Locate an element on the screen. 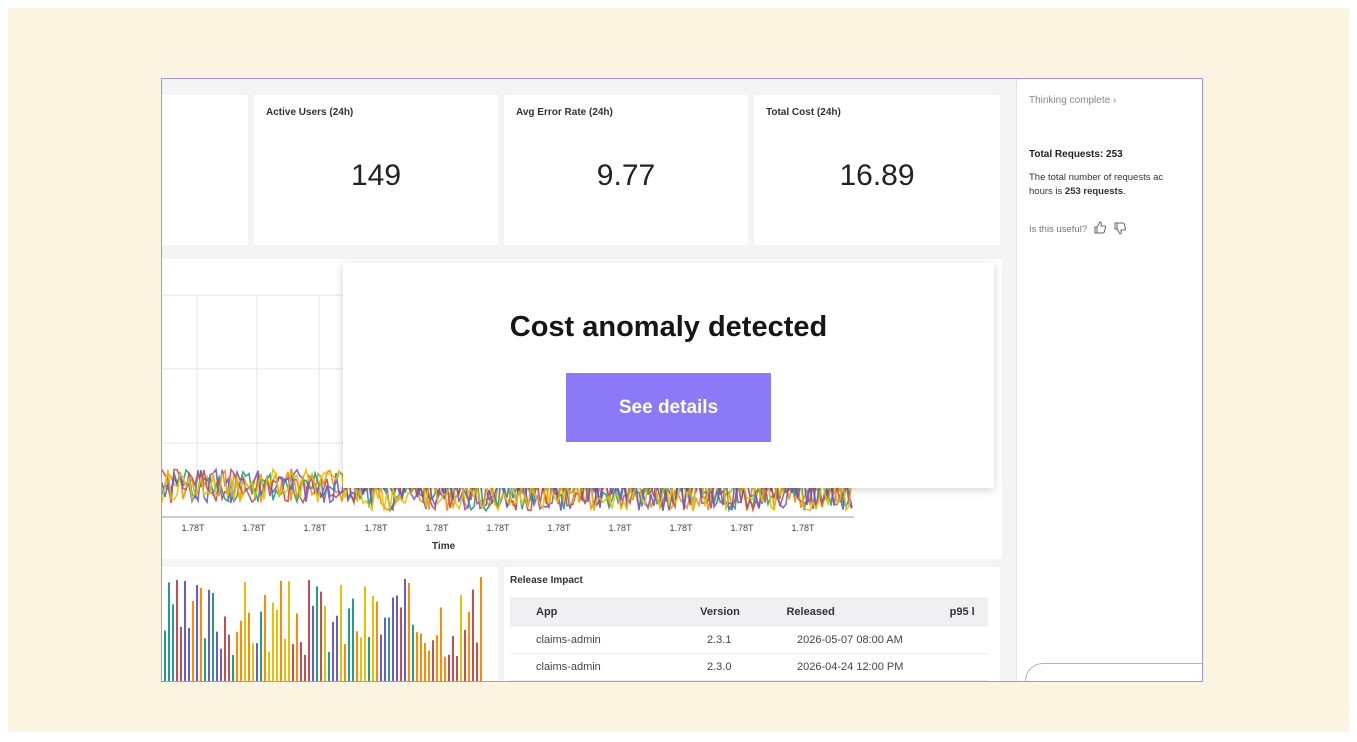  kpi-value: 149 is located at coordinates (376, 175).